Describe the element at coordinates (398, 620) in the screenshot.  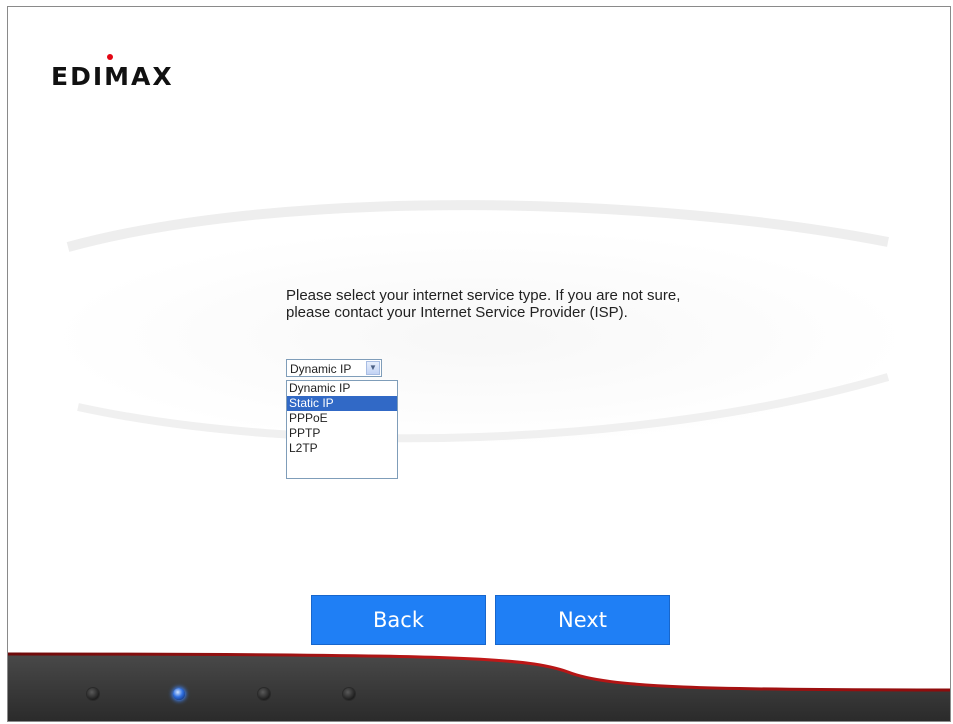
I see `back-button: Back` at that location.